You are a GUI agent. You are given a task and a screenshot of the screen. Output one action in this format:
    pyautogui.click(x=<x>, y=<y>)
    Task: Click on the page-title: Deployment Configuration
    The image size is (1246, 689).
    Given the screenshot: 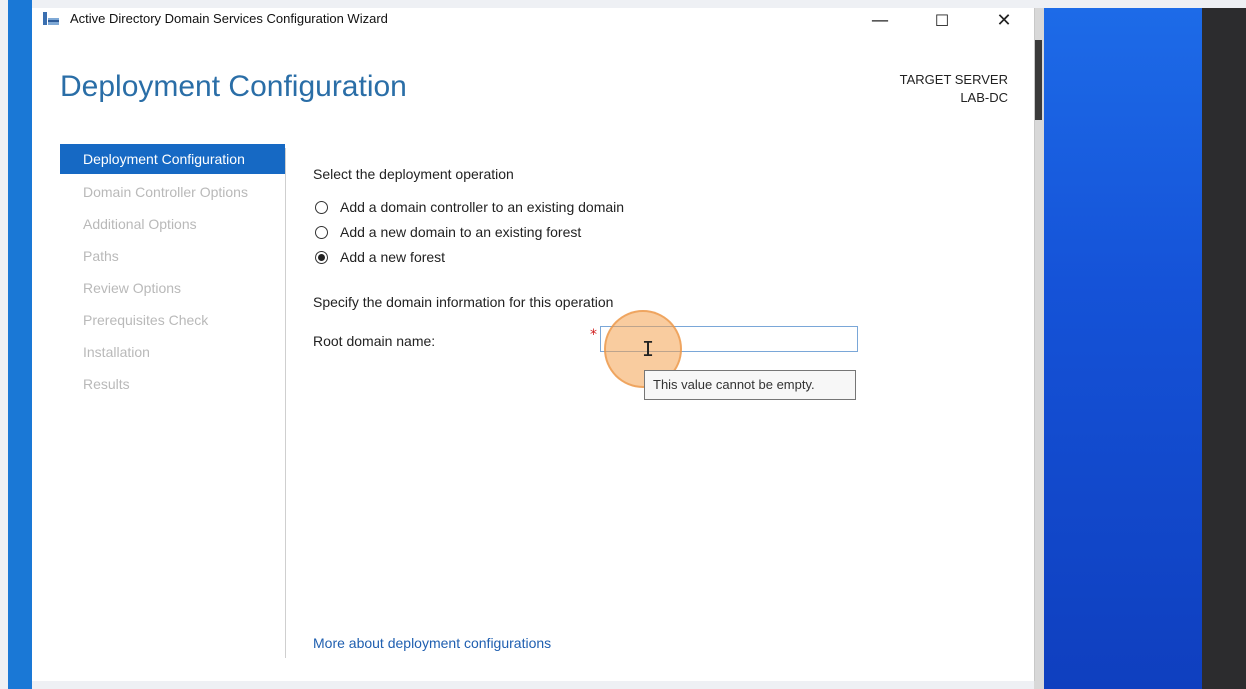 What is the action you would take?
    pyautogui.click(x=233, y=86)
    